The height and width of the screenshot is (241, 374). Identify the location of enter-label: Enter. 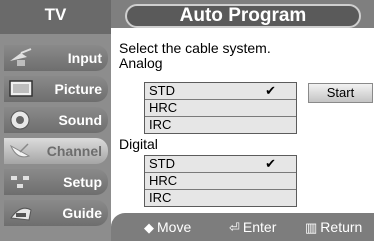
(259, 227).